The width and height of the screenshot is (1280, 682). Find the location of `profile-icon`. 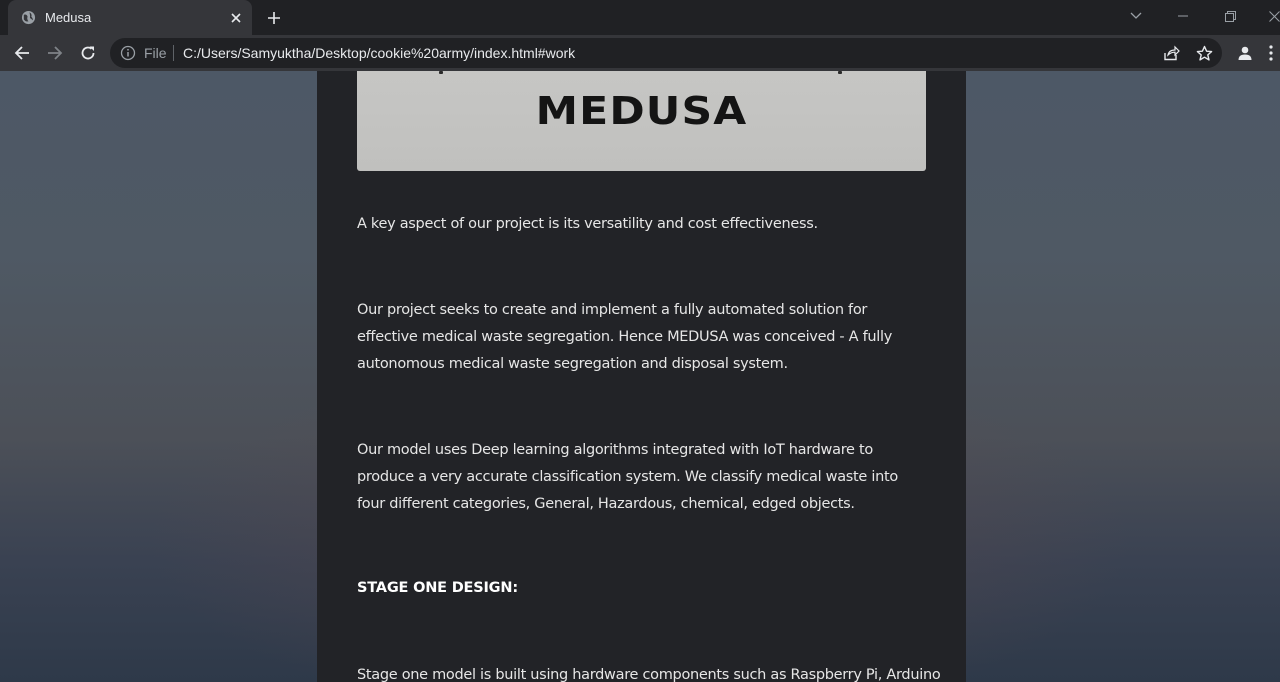

profile-icon is located at coordinates (1245, 53).